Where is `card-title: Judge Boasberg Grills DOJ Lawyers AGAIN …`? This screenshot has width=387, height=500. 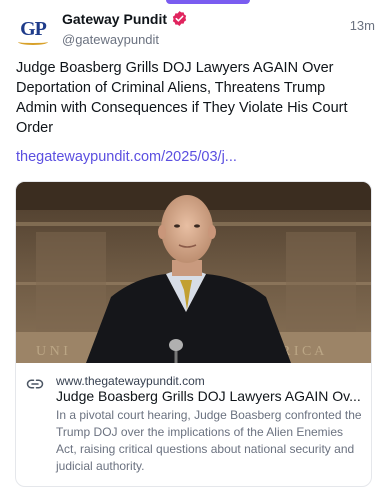
card-title: Judge Boasberg Grills DOJ Lawyers AGAIN … is located at coordinates (210, 396).